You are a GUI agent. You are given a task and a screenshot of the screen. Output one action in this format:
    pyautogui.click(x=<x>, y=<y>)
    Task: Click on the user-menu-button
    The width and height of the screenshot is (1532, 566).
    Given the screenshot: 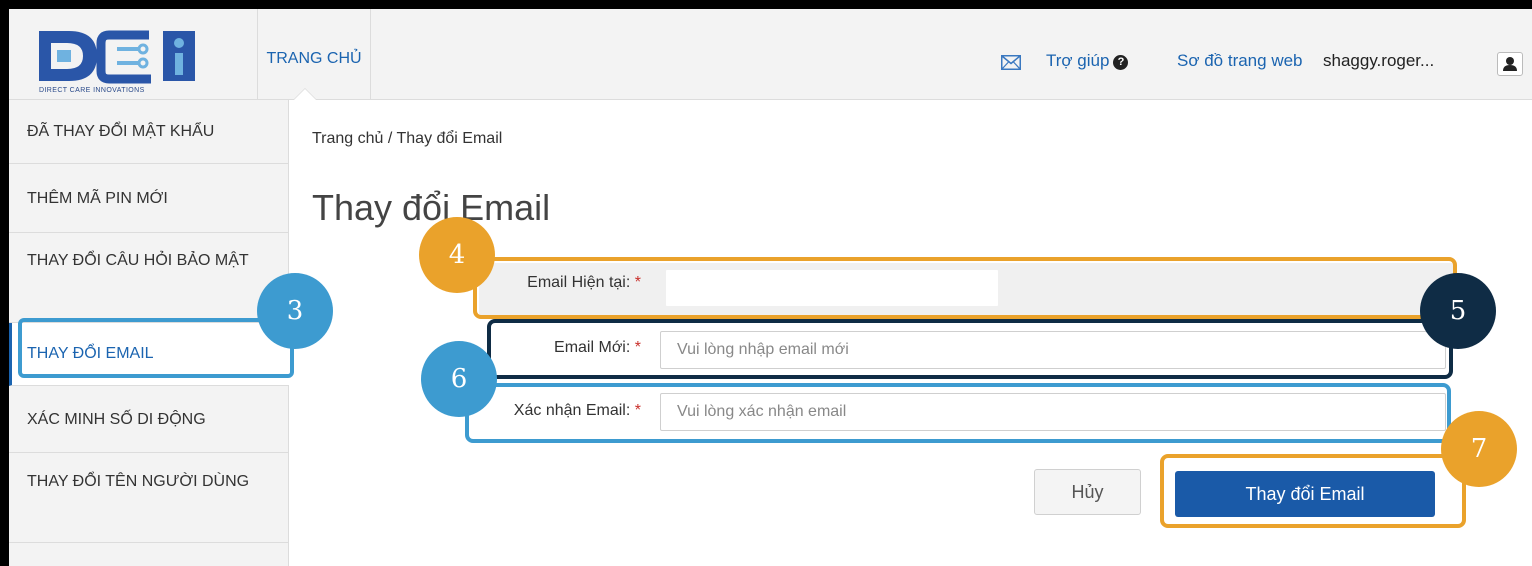 What is the action you would take?
    pyautogui.click(x=1510, y=64)
    